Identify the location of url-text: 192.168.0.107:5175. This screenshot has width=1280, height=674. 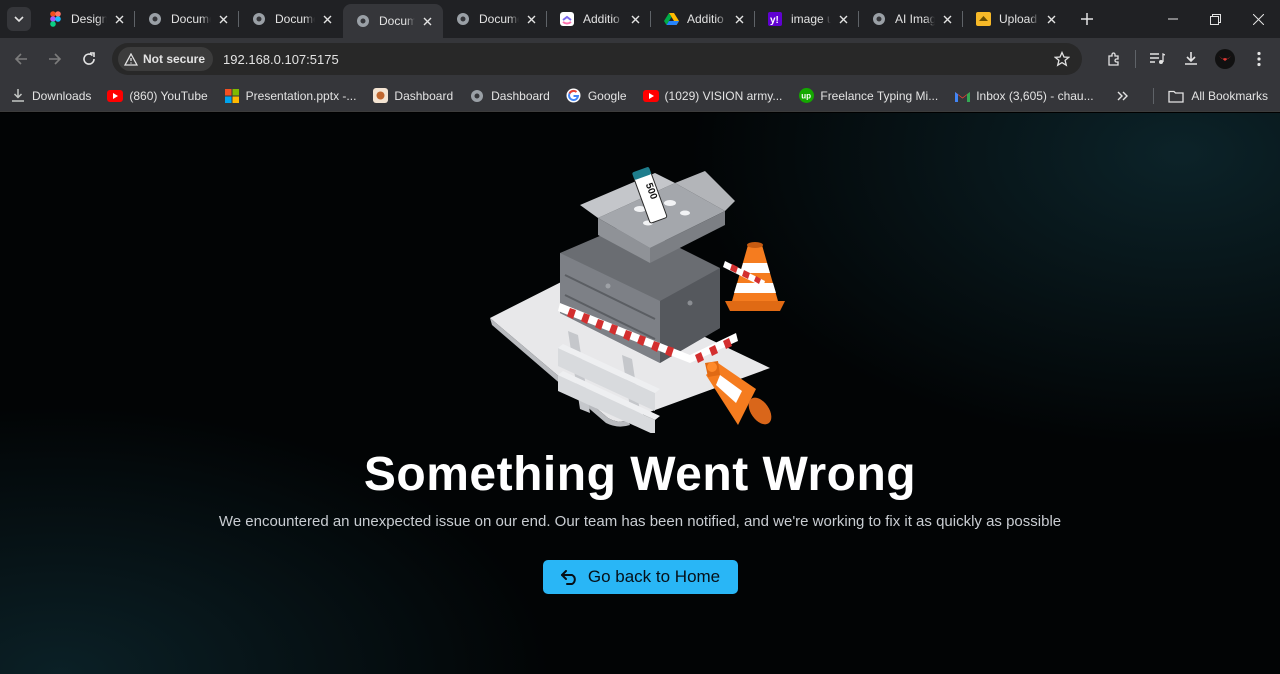
(281, 59).